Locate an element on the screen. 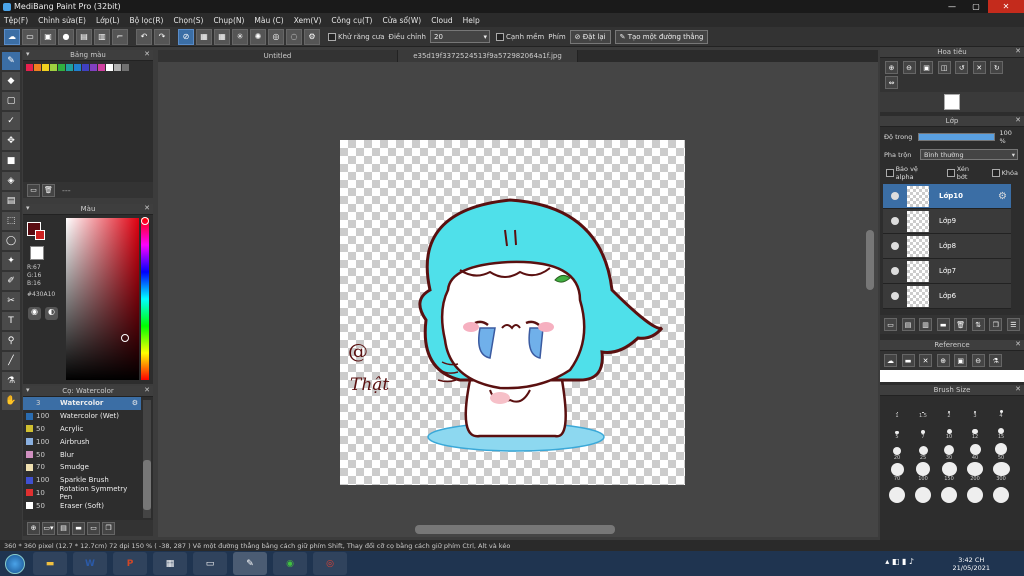 This screenshot has height=576, width=1024. brush-list-item: 50 Blur is located at coordinates (82, 454).